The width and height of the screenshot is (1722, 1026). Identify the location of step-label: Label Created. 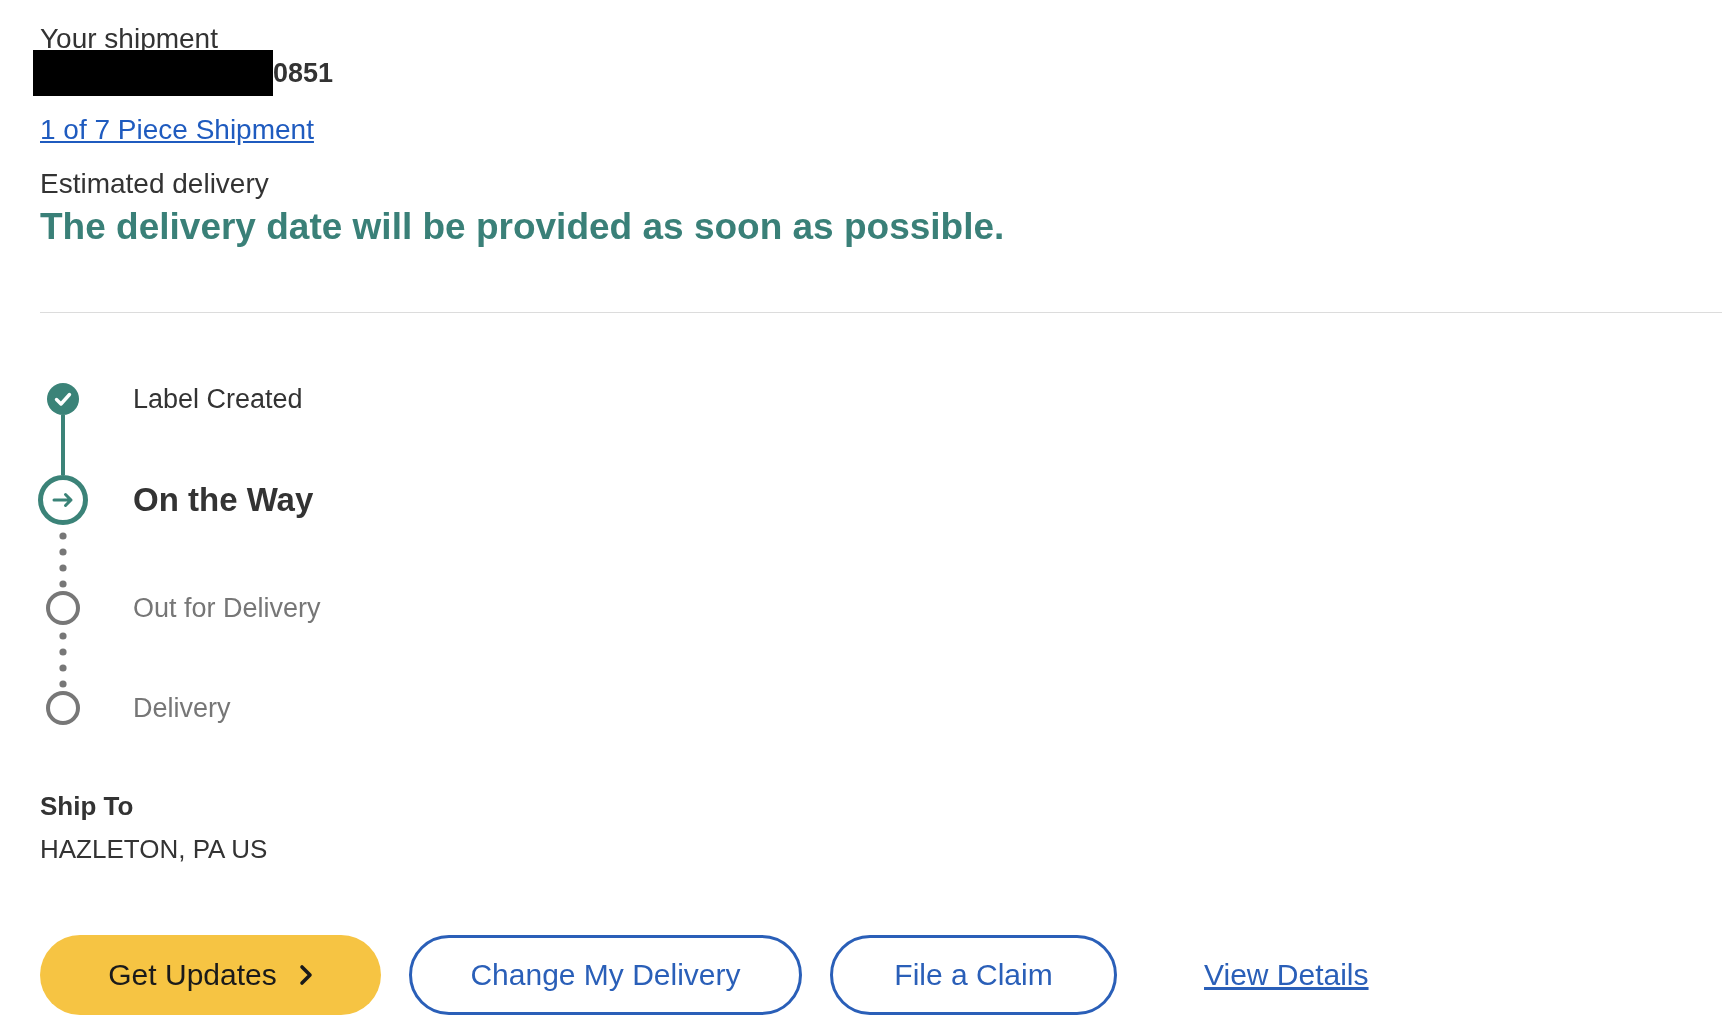
(218, 399).